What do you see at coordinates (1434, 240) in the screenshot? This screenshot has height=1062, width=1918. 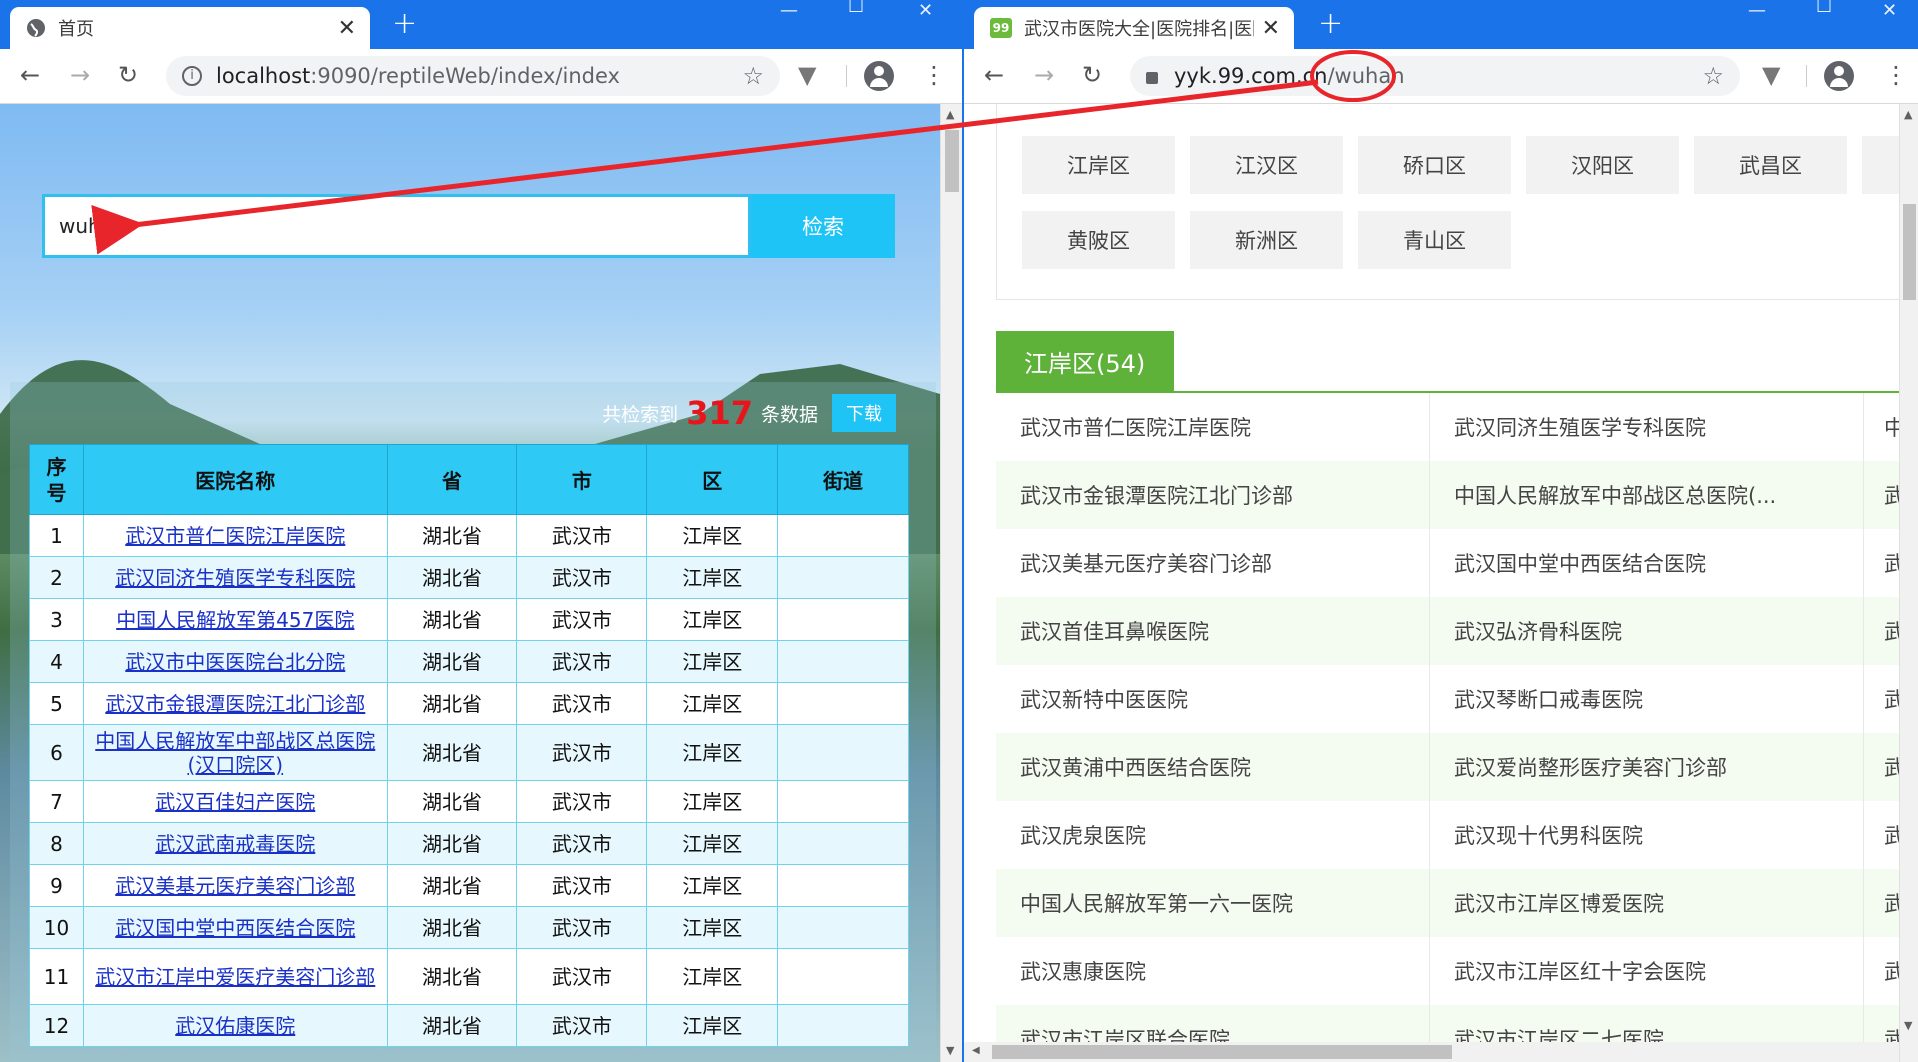 I see `district-item: 青山区` at bounding box center [1434, 240].